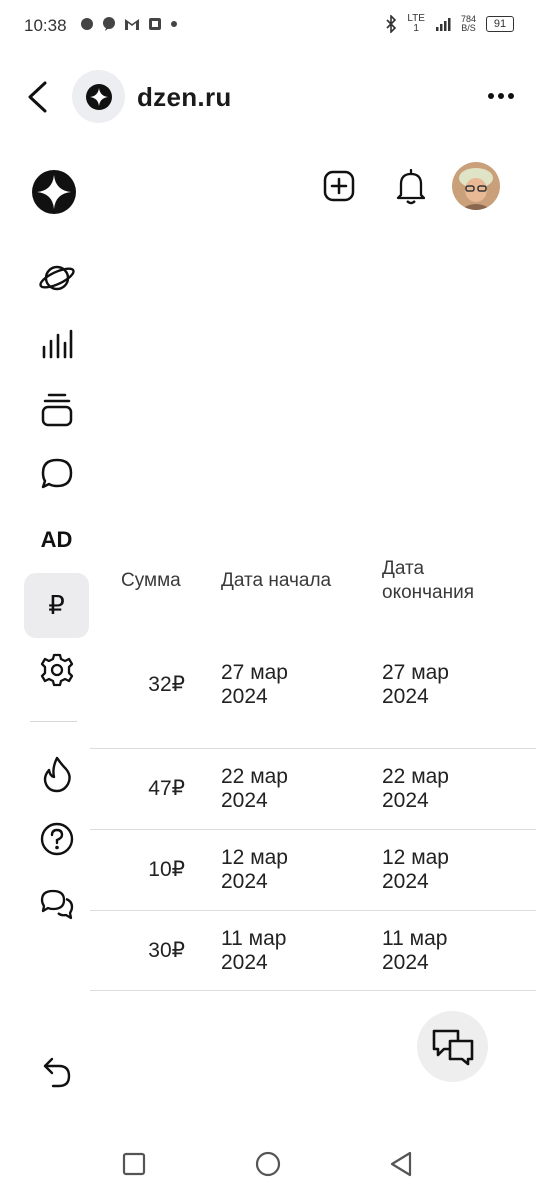 This screenshot has height=1200, width=536. I want to click on feedback-icon, so click(56, 904).